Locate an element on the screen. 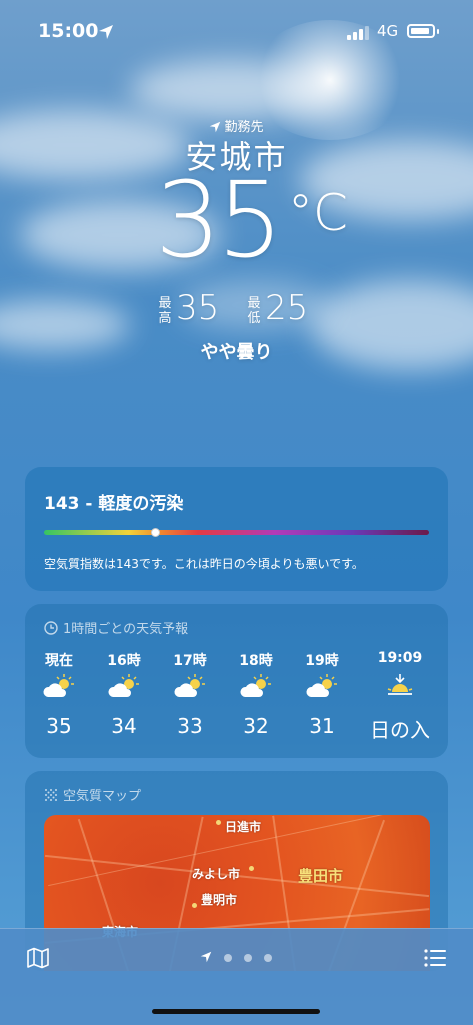 This screenshot has width=473, height=1025. hour-label: 18時 is located at coordinates (256, 661).